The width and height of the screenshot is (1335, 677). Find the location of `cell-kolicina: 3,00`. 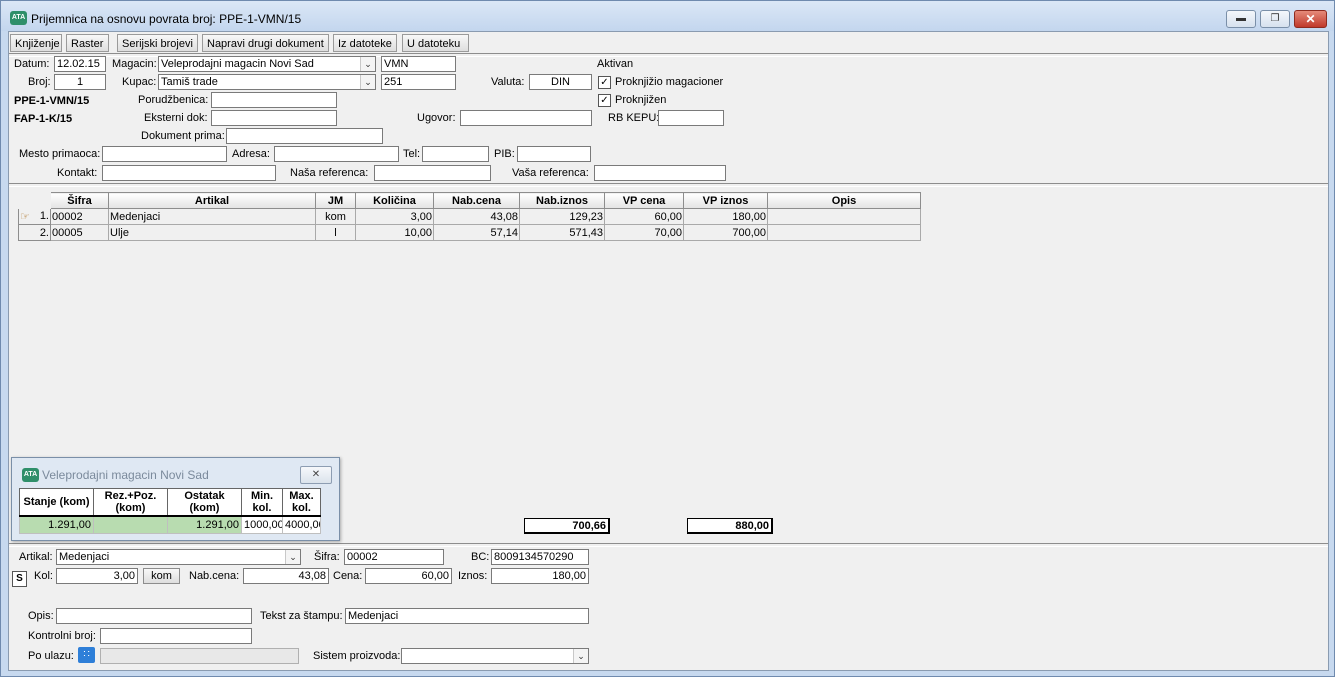

cell-kolicina: 3,00 is located at coordinates (394, 216).